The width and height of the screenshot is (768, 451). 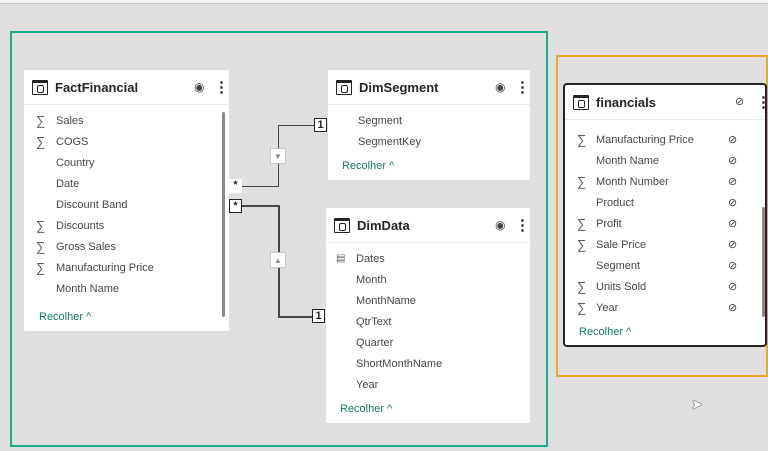 I want to click on field-row: Month Name ⊘, so click(x=665, y=161).